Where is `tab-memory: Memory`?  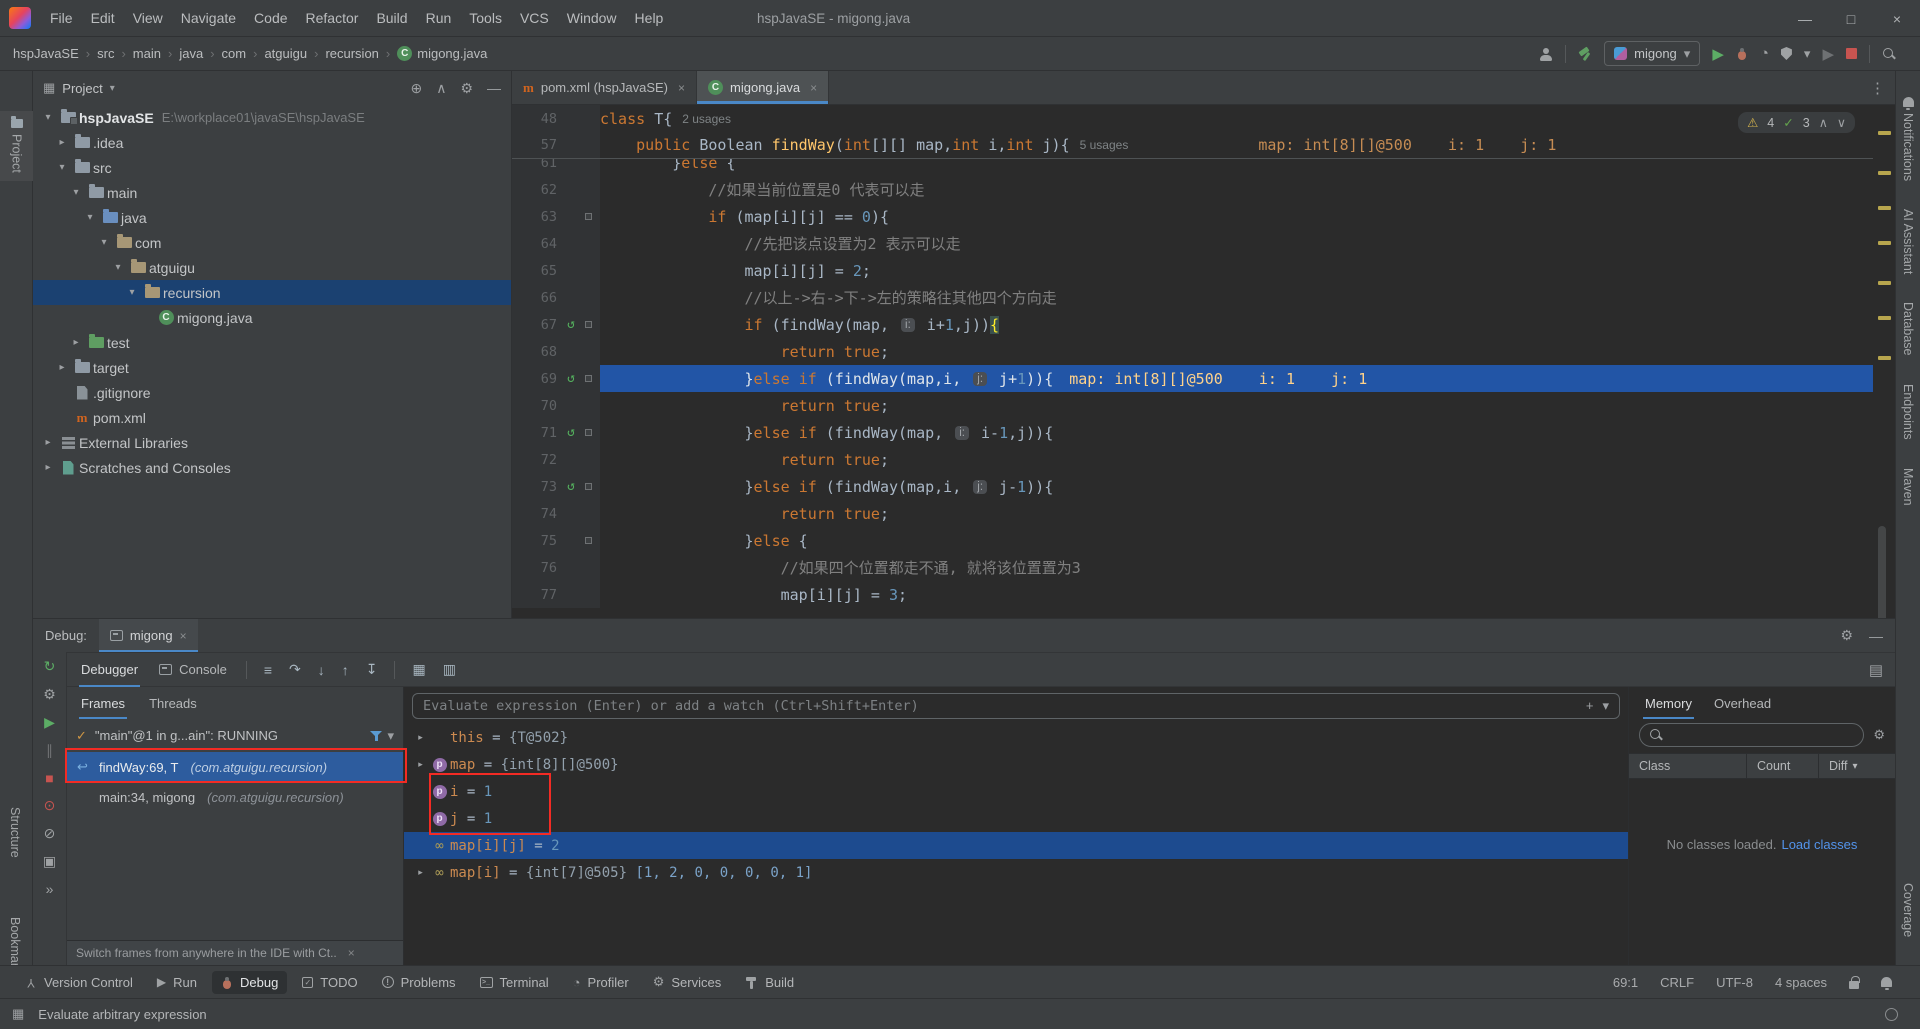 tab-memory: Memory is located at coordinates (1668, 703).